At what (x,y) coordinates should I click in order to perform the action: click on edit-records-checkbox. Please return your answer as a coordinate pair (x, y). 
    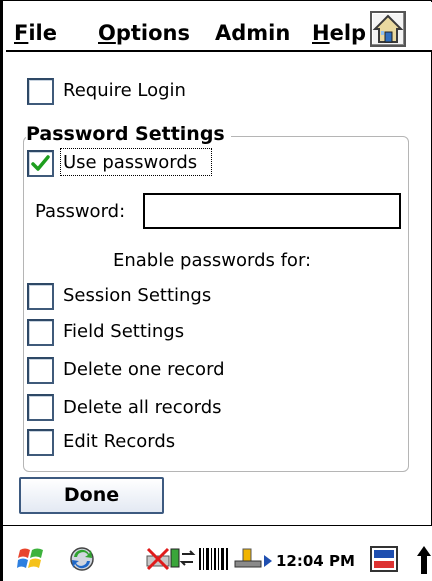
    Looking at the image, I should click on (40, 442).